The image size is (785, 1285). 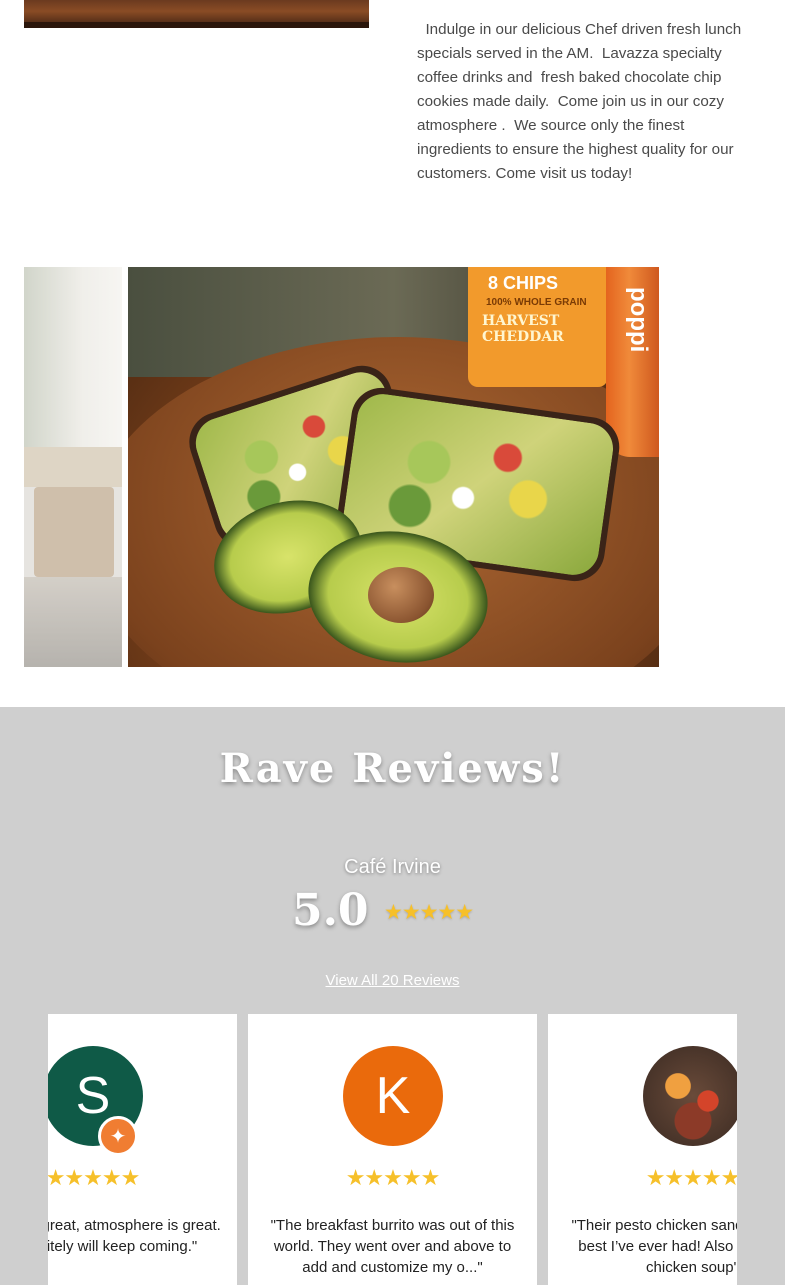 I want to click on avocado-pit, so click(x=401, y=595).